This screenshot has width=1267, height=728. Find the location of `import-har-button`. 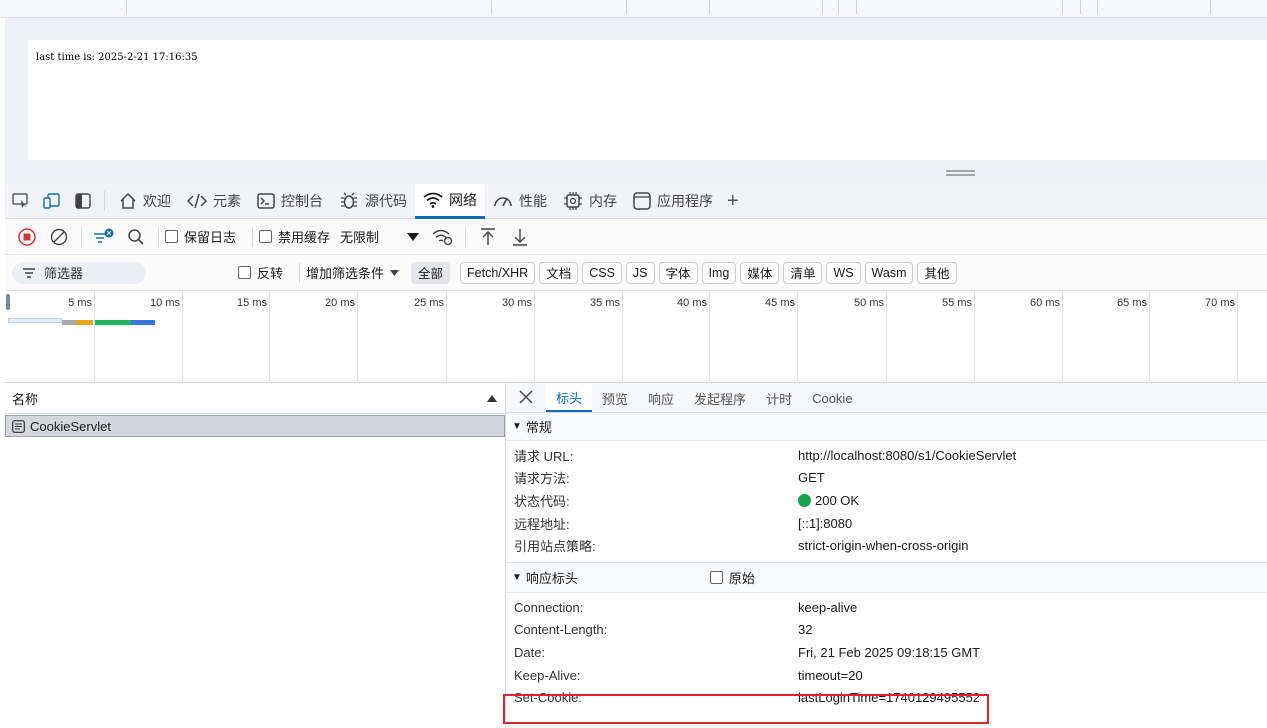

import-har-button is located at coordinates (488, 237).